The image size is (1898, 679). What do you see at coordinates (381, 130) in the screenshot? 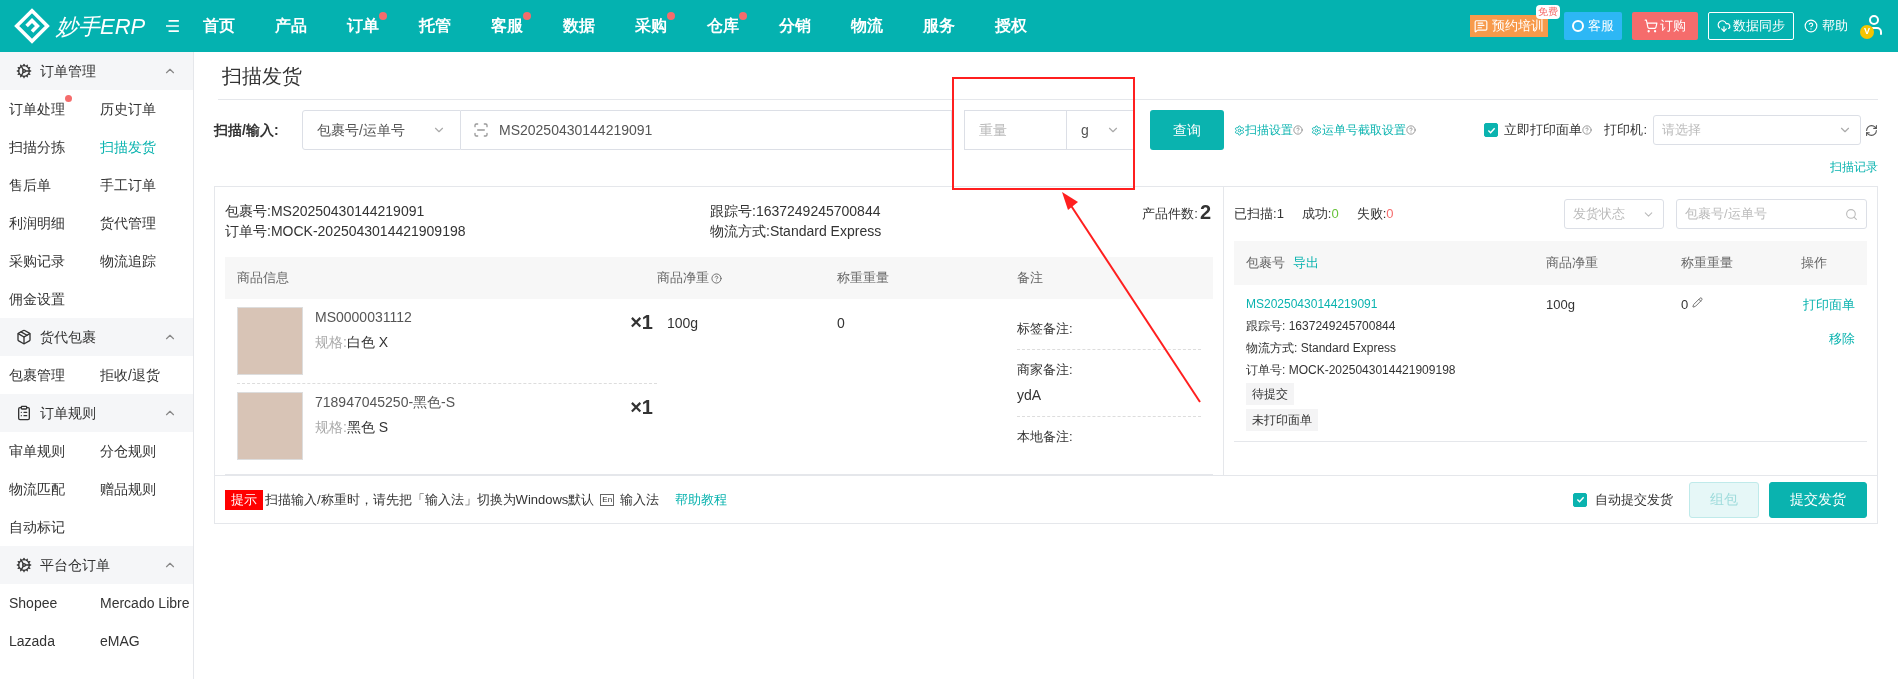
I see `type-select: 包裹号/运单号` at bounding box center [381, 130].